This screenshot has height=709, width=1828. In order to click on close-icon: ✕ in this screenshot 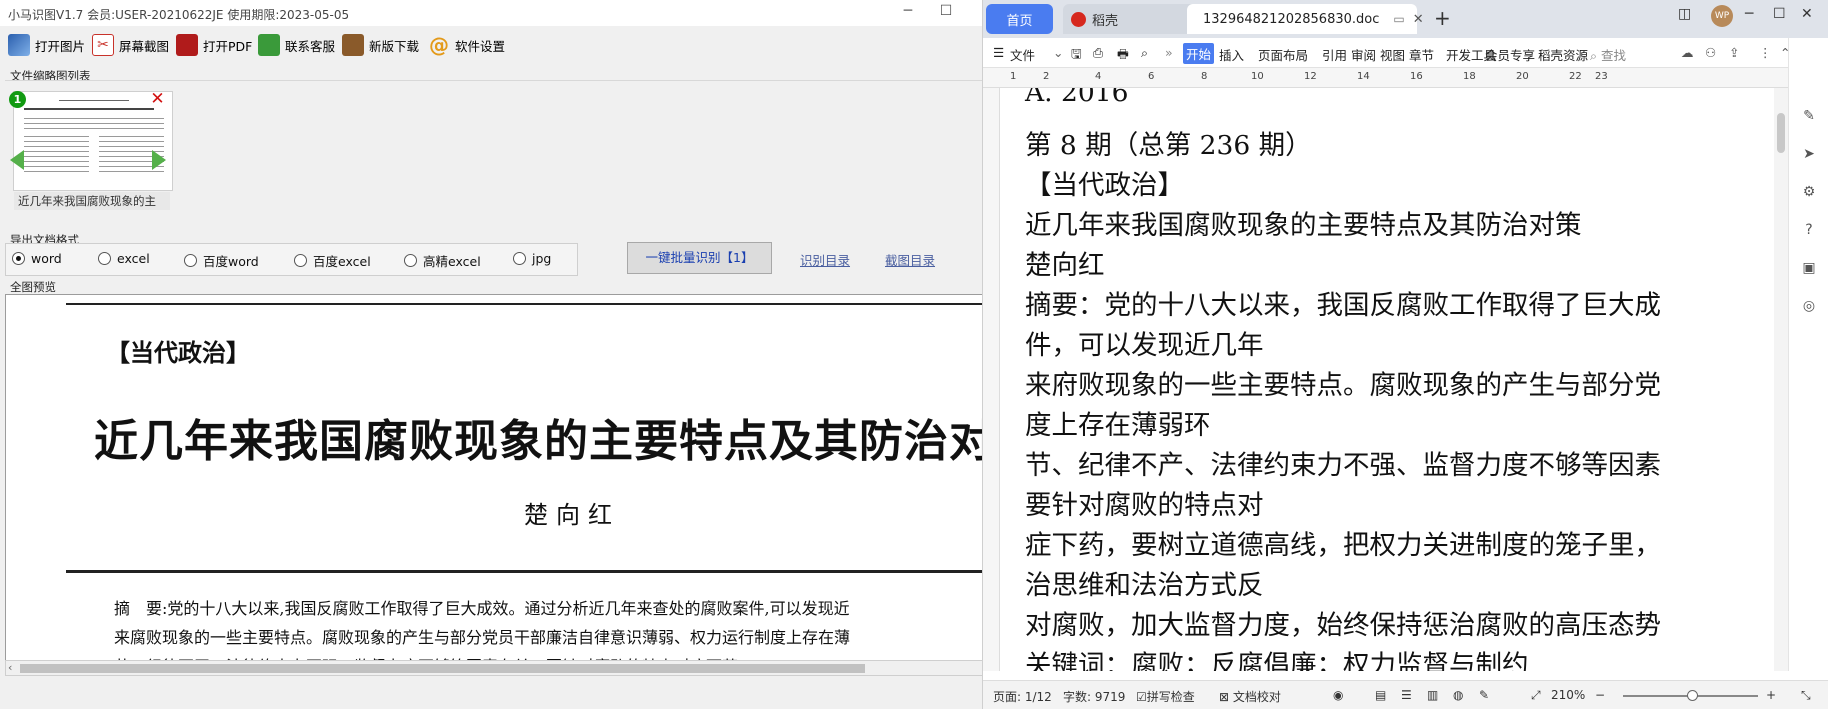, I will do `click(1807, 14)`.